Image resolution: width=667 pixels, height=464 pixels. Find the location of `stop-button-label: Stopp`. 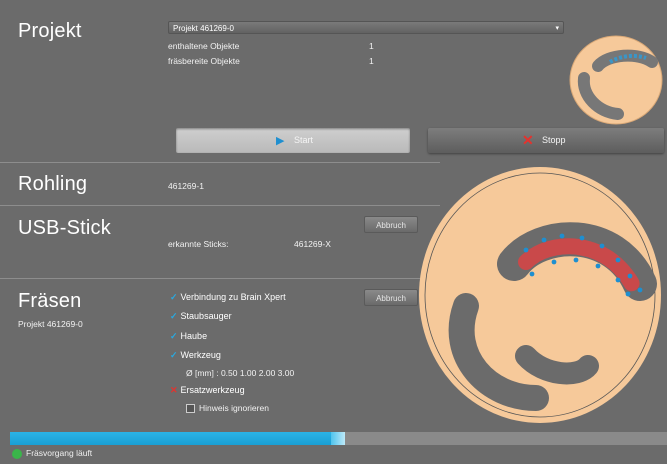

stop-button-label: Stopp is located at coordinates (554, 140).